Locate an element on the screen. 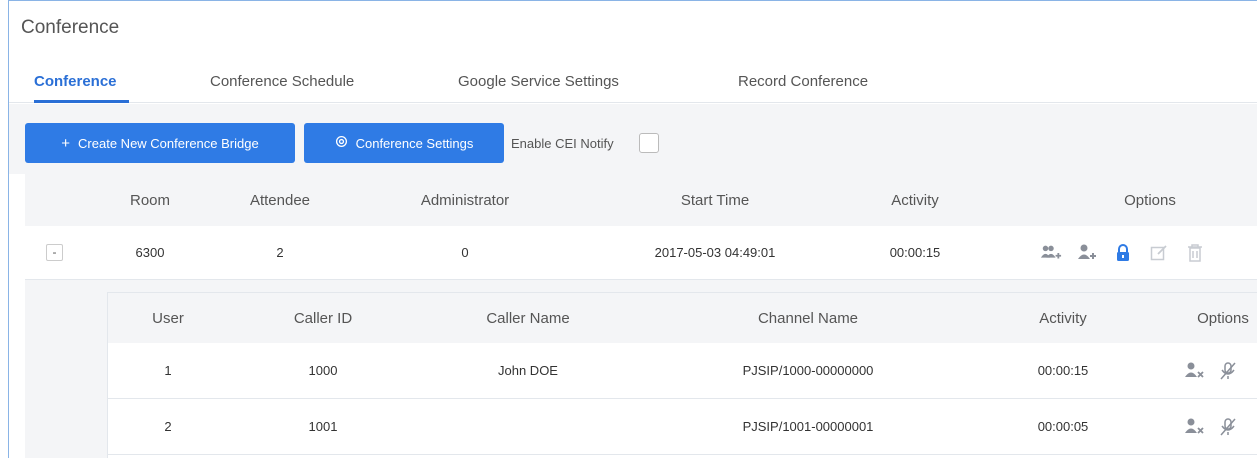 The image size is (1257, 458). collapse-row-button: - is located at coordinates (54, 252).